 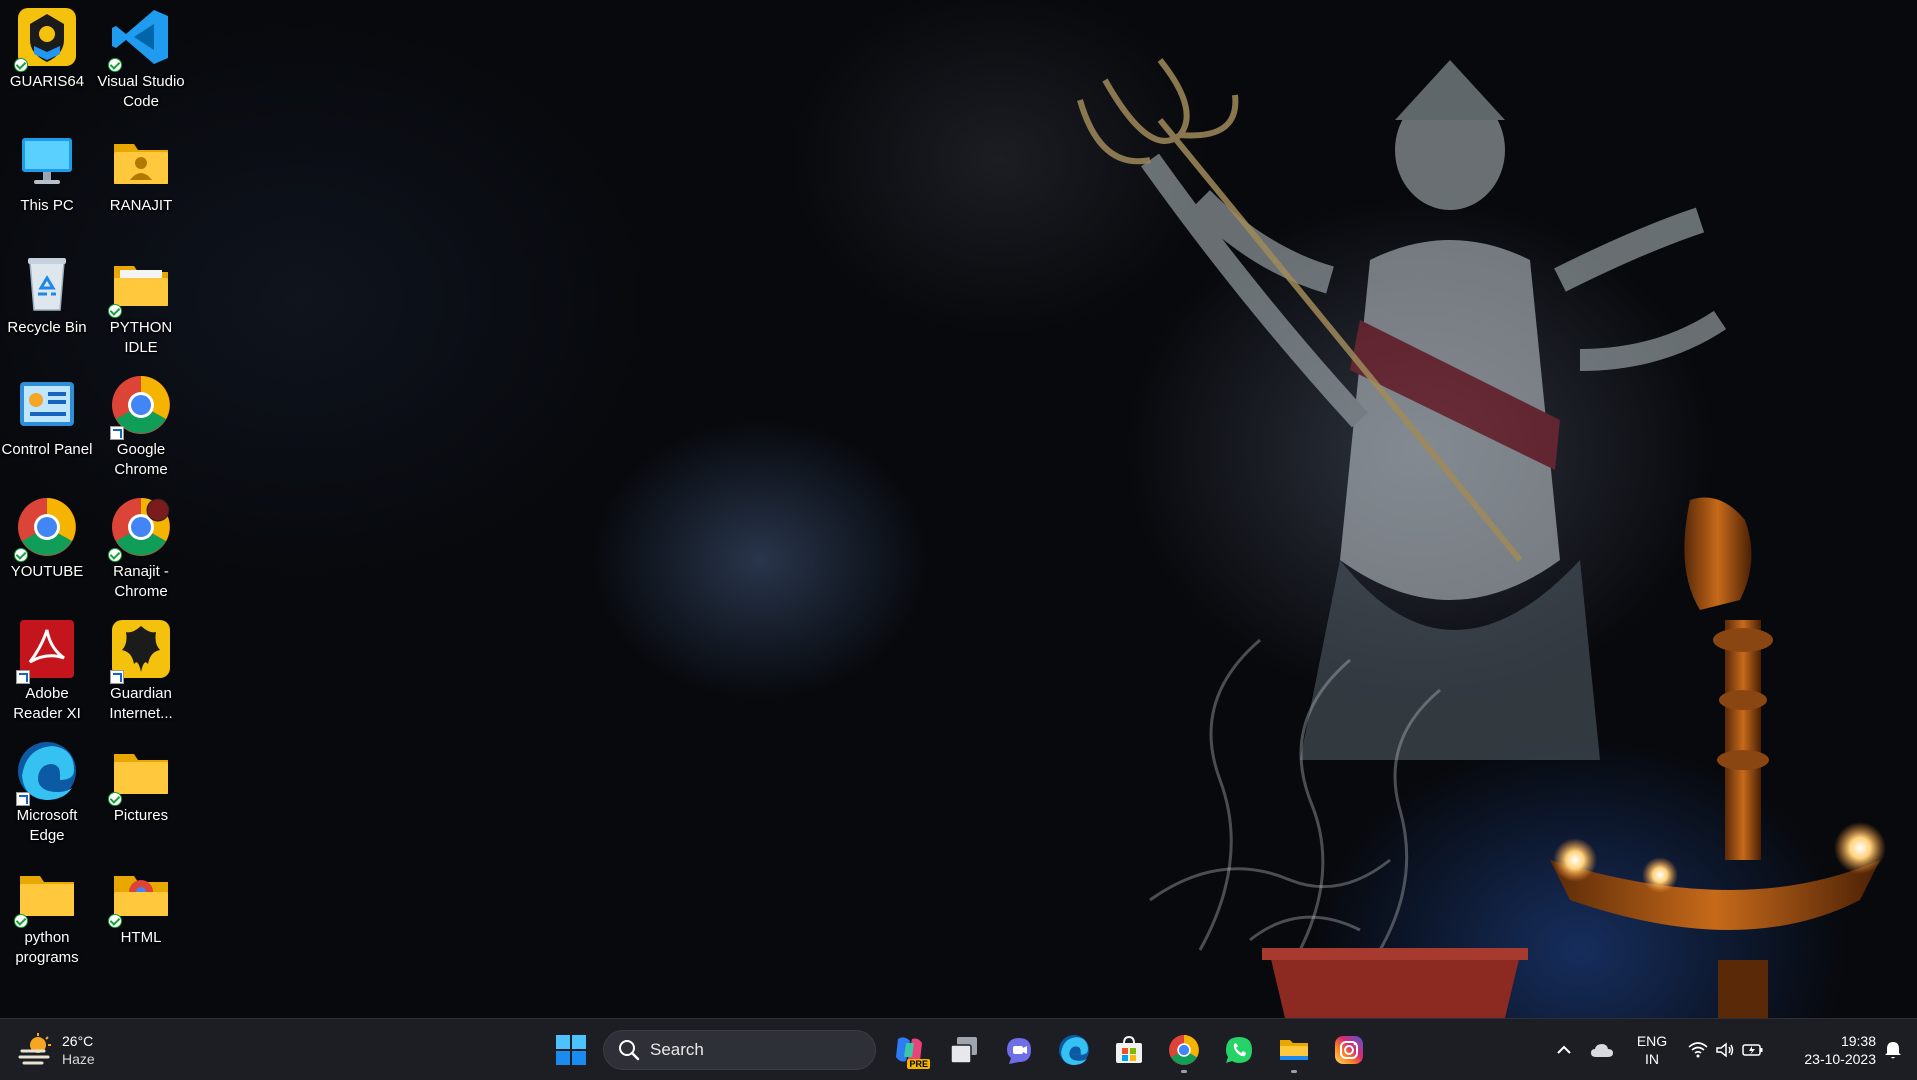 I want to click on taskbar-search-box: Search, so click(x=739, y=1050).